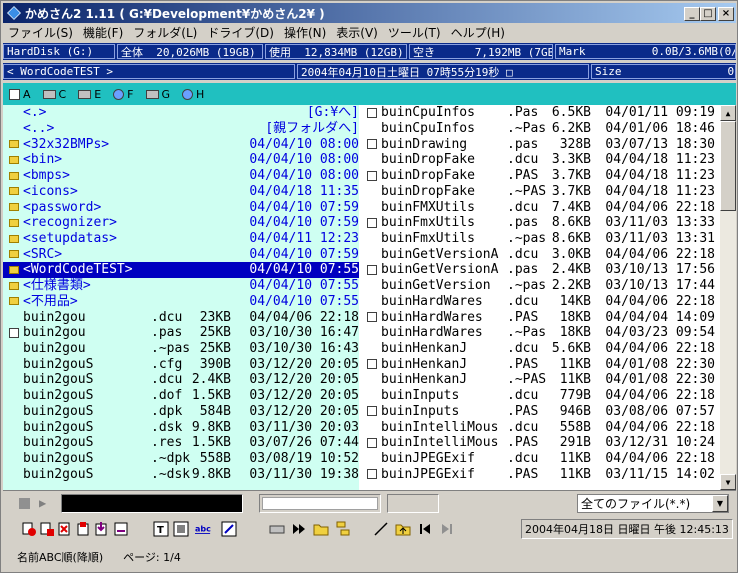 This screenshot has height=573, width=738. Describe the element at coordinates (728, 297) in the screenshot. I see `vertical-scrollbar: ▲ ▼` at that location.